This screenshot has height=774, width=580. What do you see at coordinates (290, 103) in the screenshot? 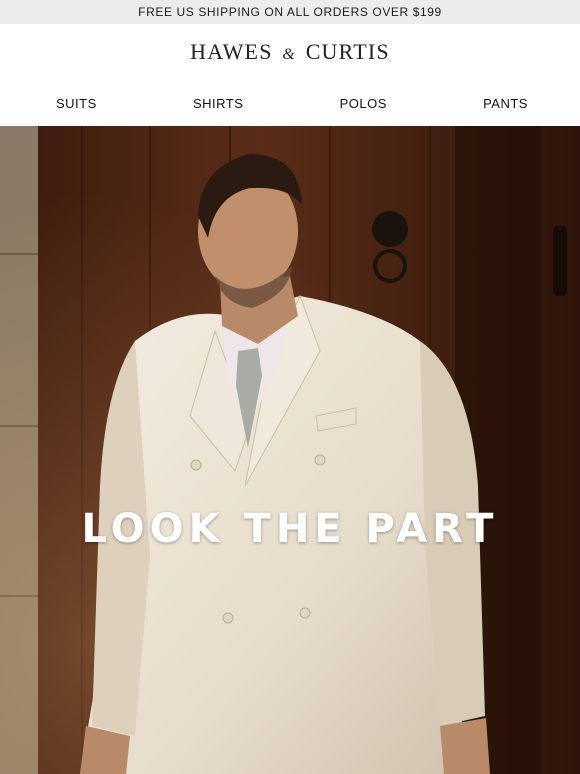
I see `main-nav: SUITS SHIRTS POLOS PANTS` at bounding box center [290, 103].